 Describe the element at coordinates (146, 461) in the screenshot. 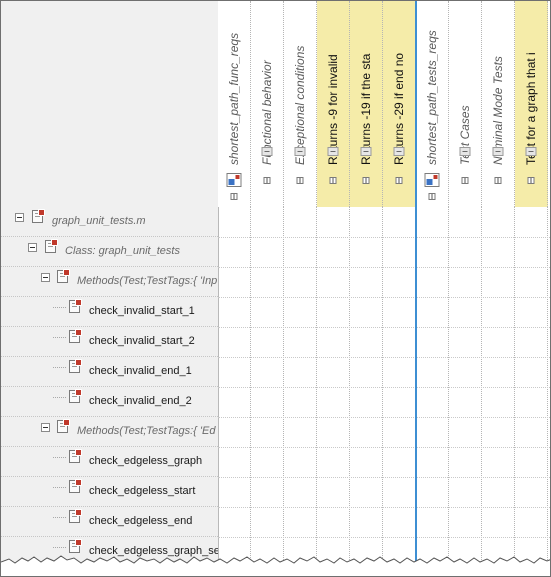

I see `tree-row-label: check_edgeless_graph` at that location.